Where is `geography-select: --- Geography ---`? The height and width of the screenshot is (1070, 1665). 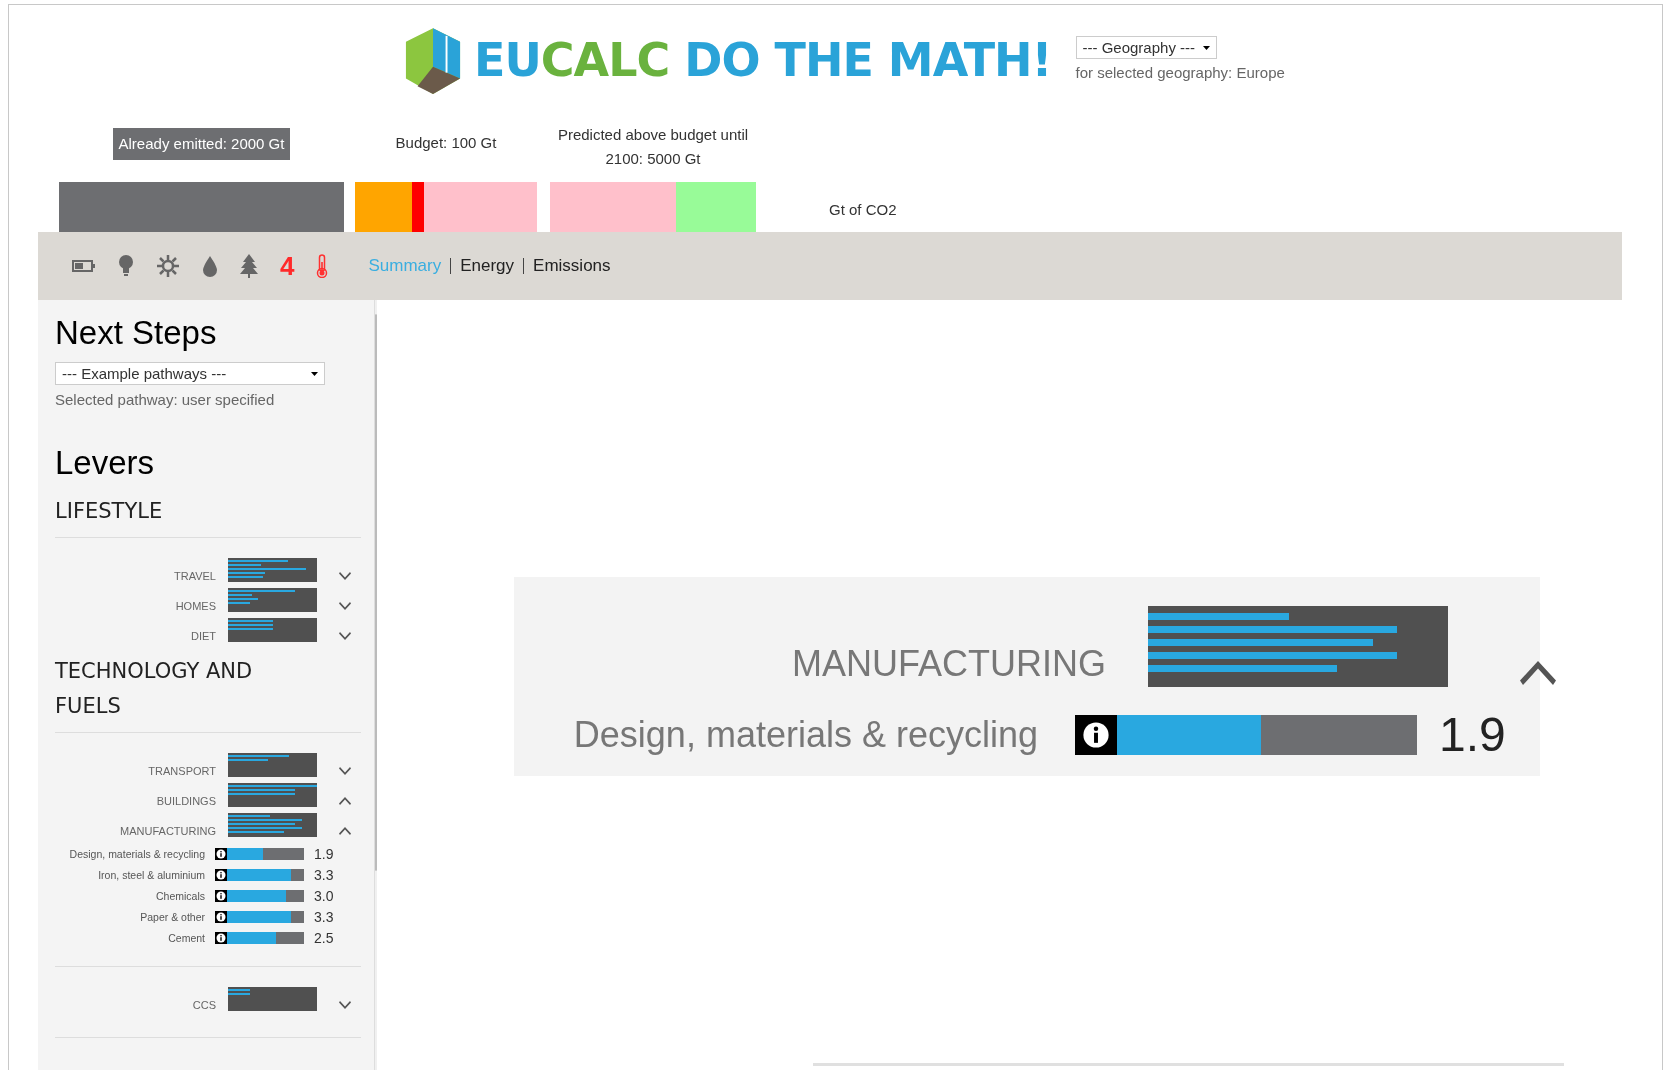
geography-select: --- Geography --- is located at coordinates (1146, 47).